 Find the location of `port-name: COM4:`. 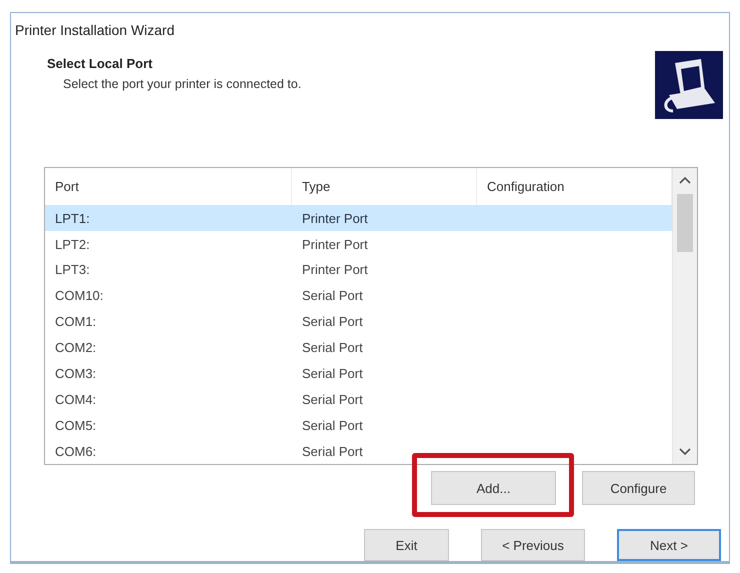

port-name: COM4: is located at coordinates (76, 399).